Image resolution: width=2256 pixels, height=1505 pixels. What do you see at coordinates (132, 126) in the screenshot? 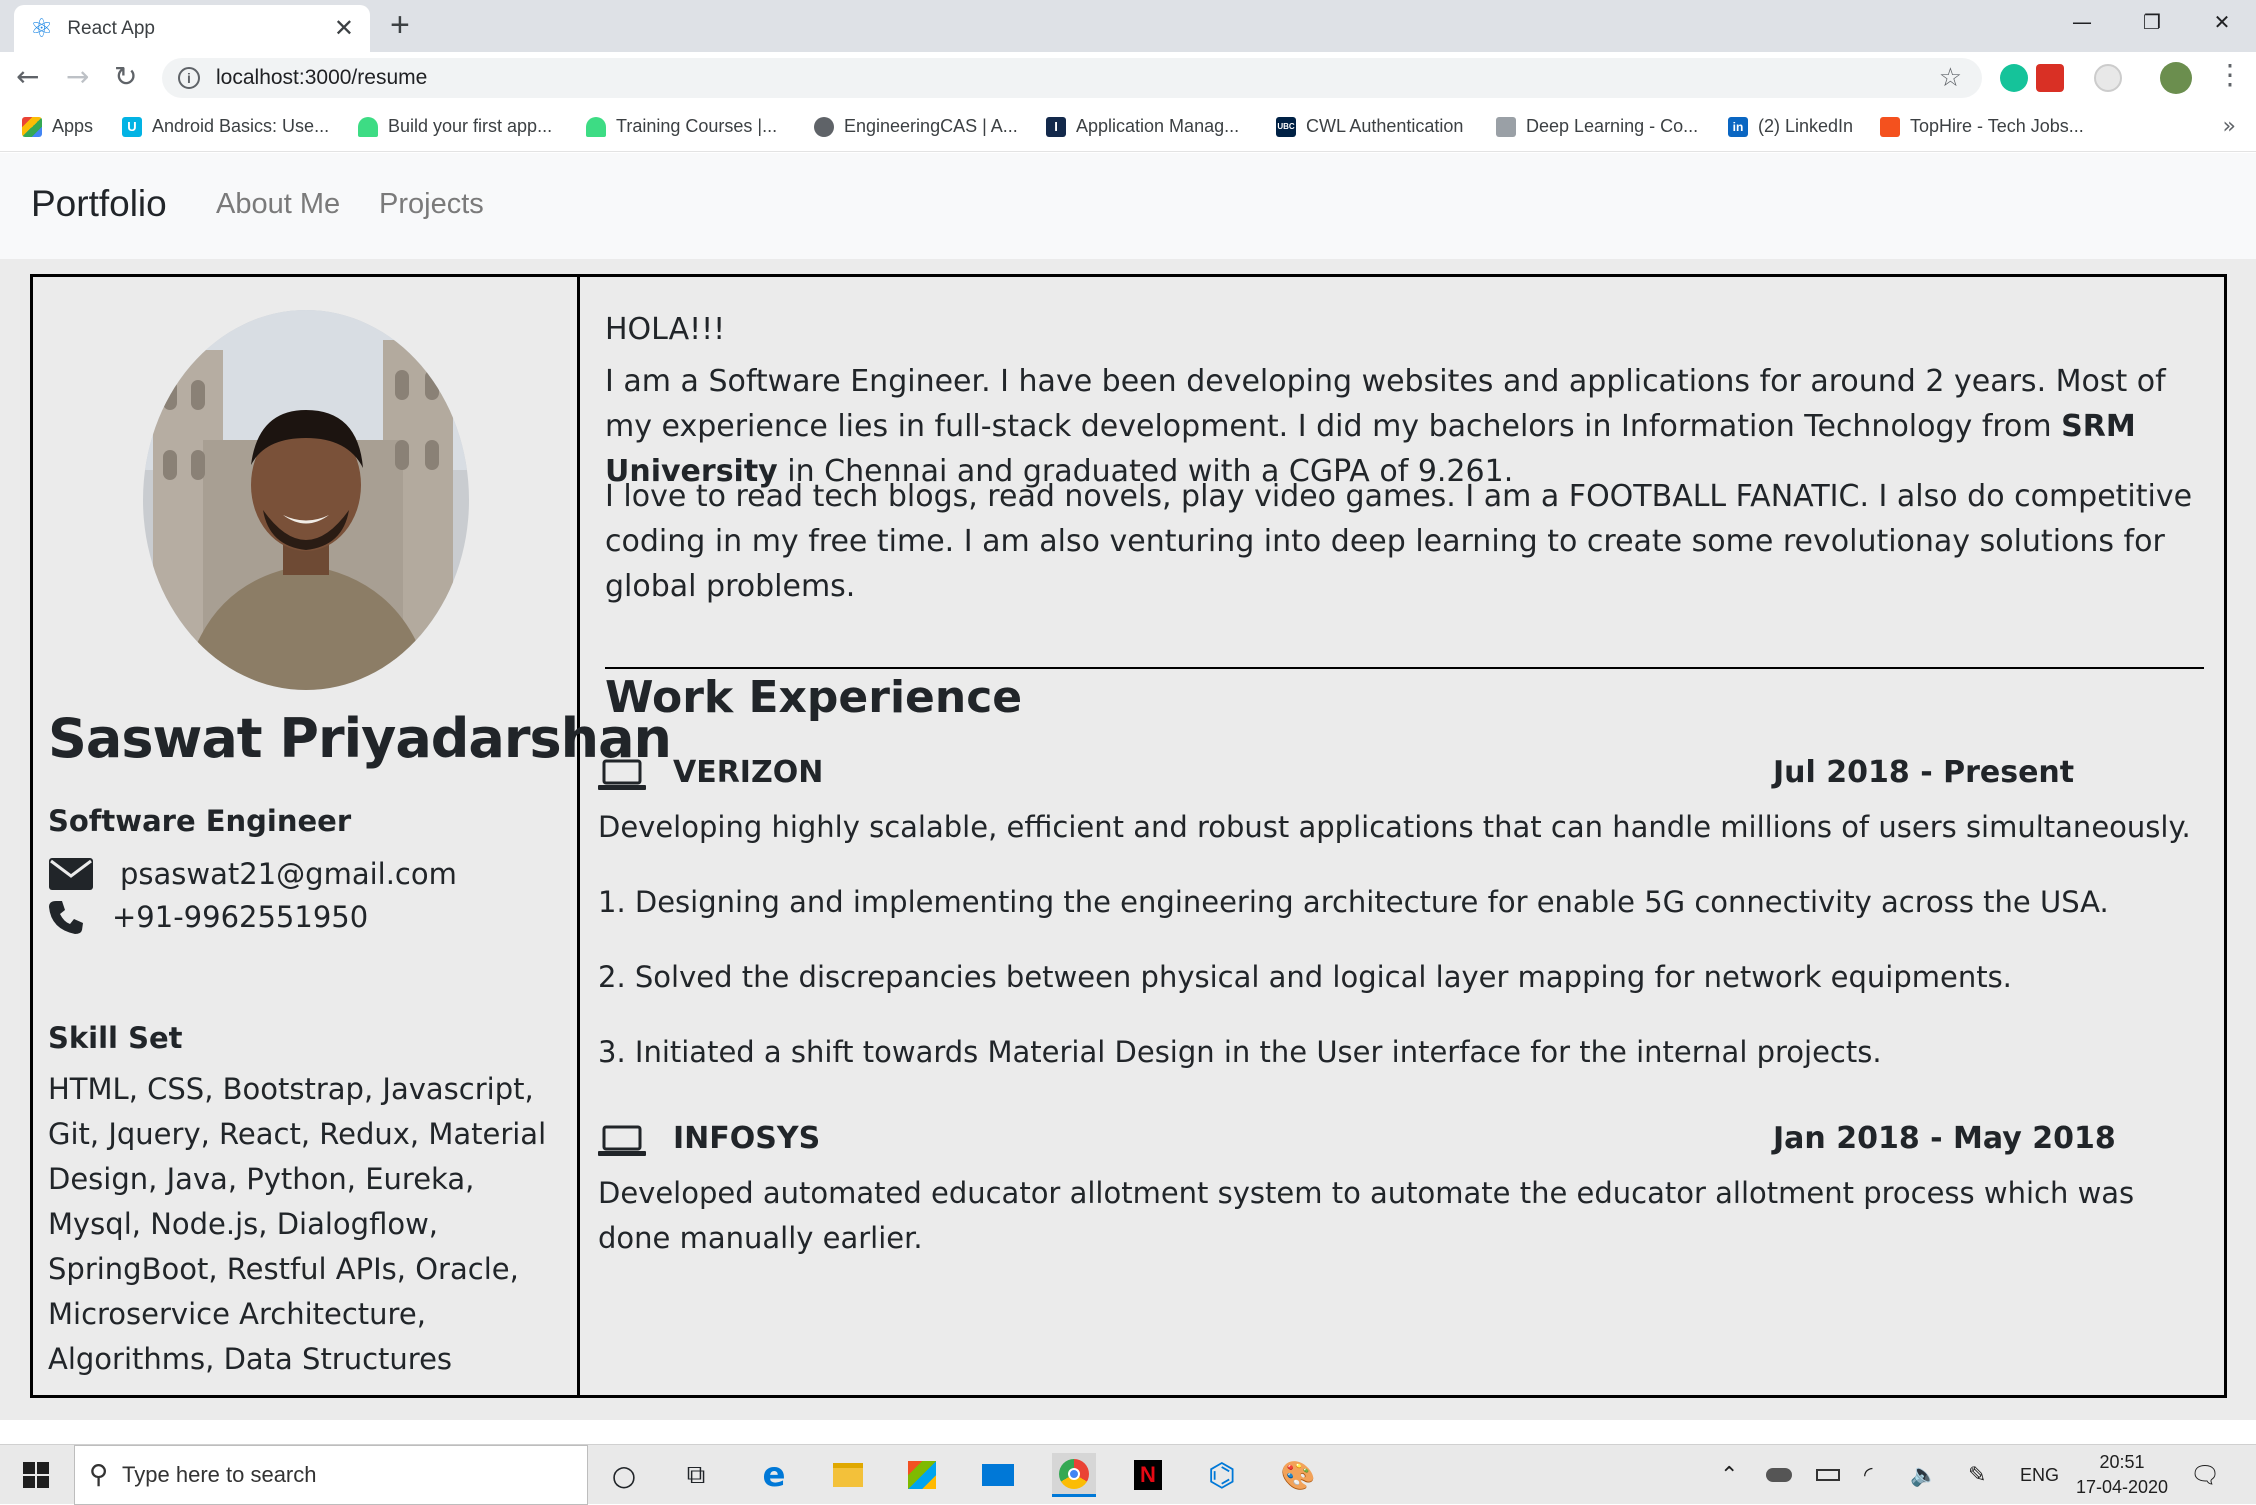
I see `udacity-icon: U` at bounding box center [132, 126].